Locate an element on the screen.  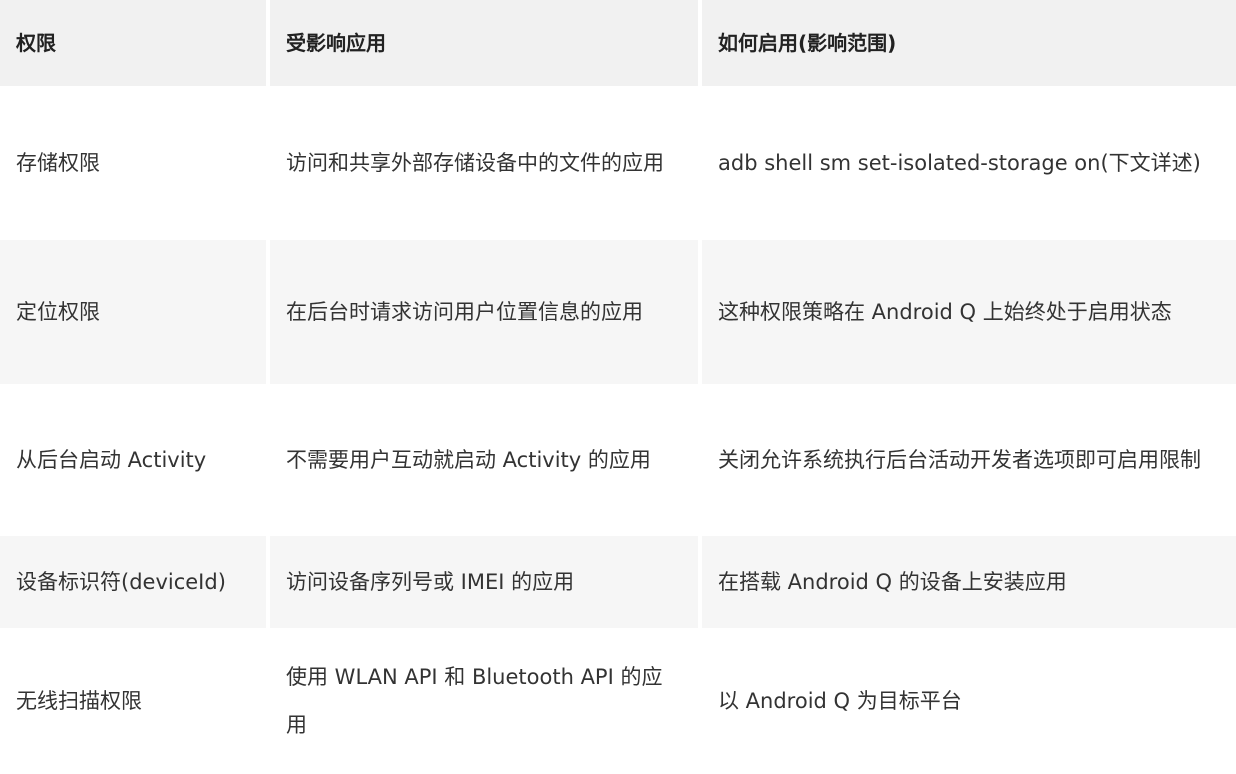
header-permission: 权限 is located at coordinates (135, 45).